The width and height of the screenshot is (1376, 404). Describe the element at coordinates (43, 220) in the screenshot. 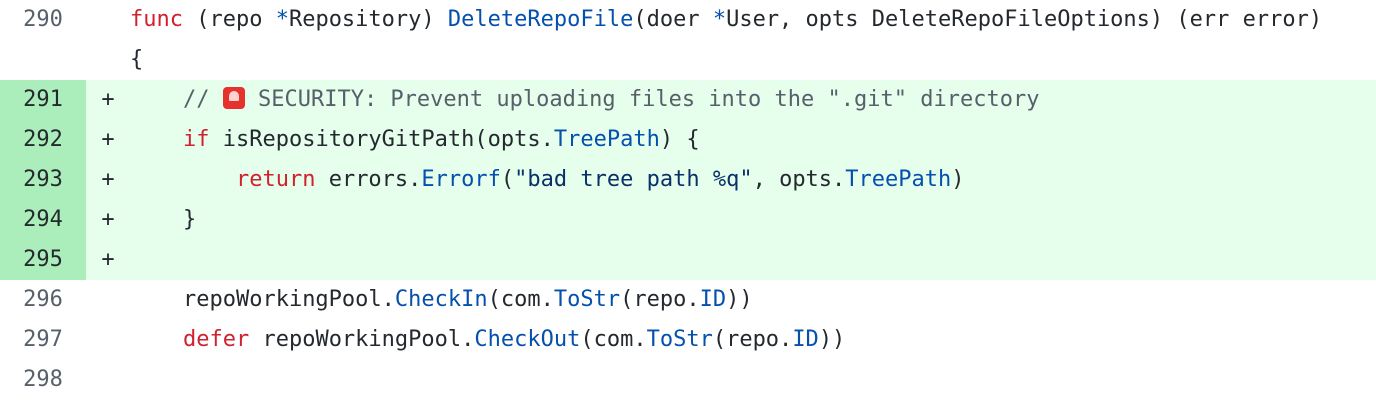

I see `line-number: 294` at that location.